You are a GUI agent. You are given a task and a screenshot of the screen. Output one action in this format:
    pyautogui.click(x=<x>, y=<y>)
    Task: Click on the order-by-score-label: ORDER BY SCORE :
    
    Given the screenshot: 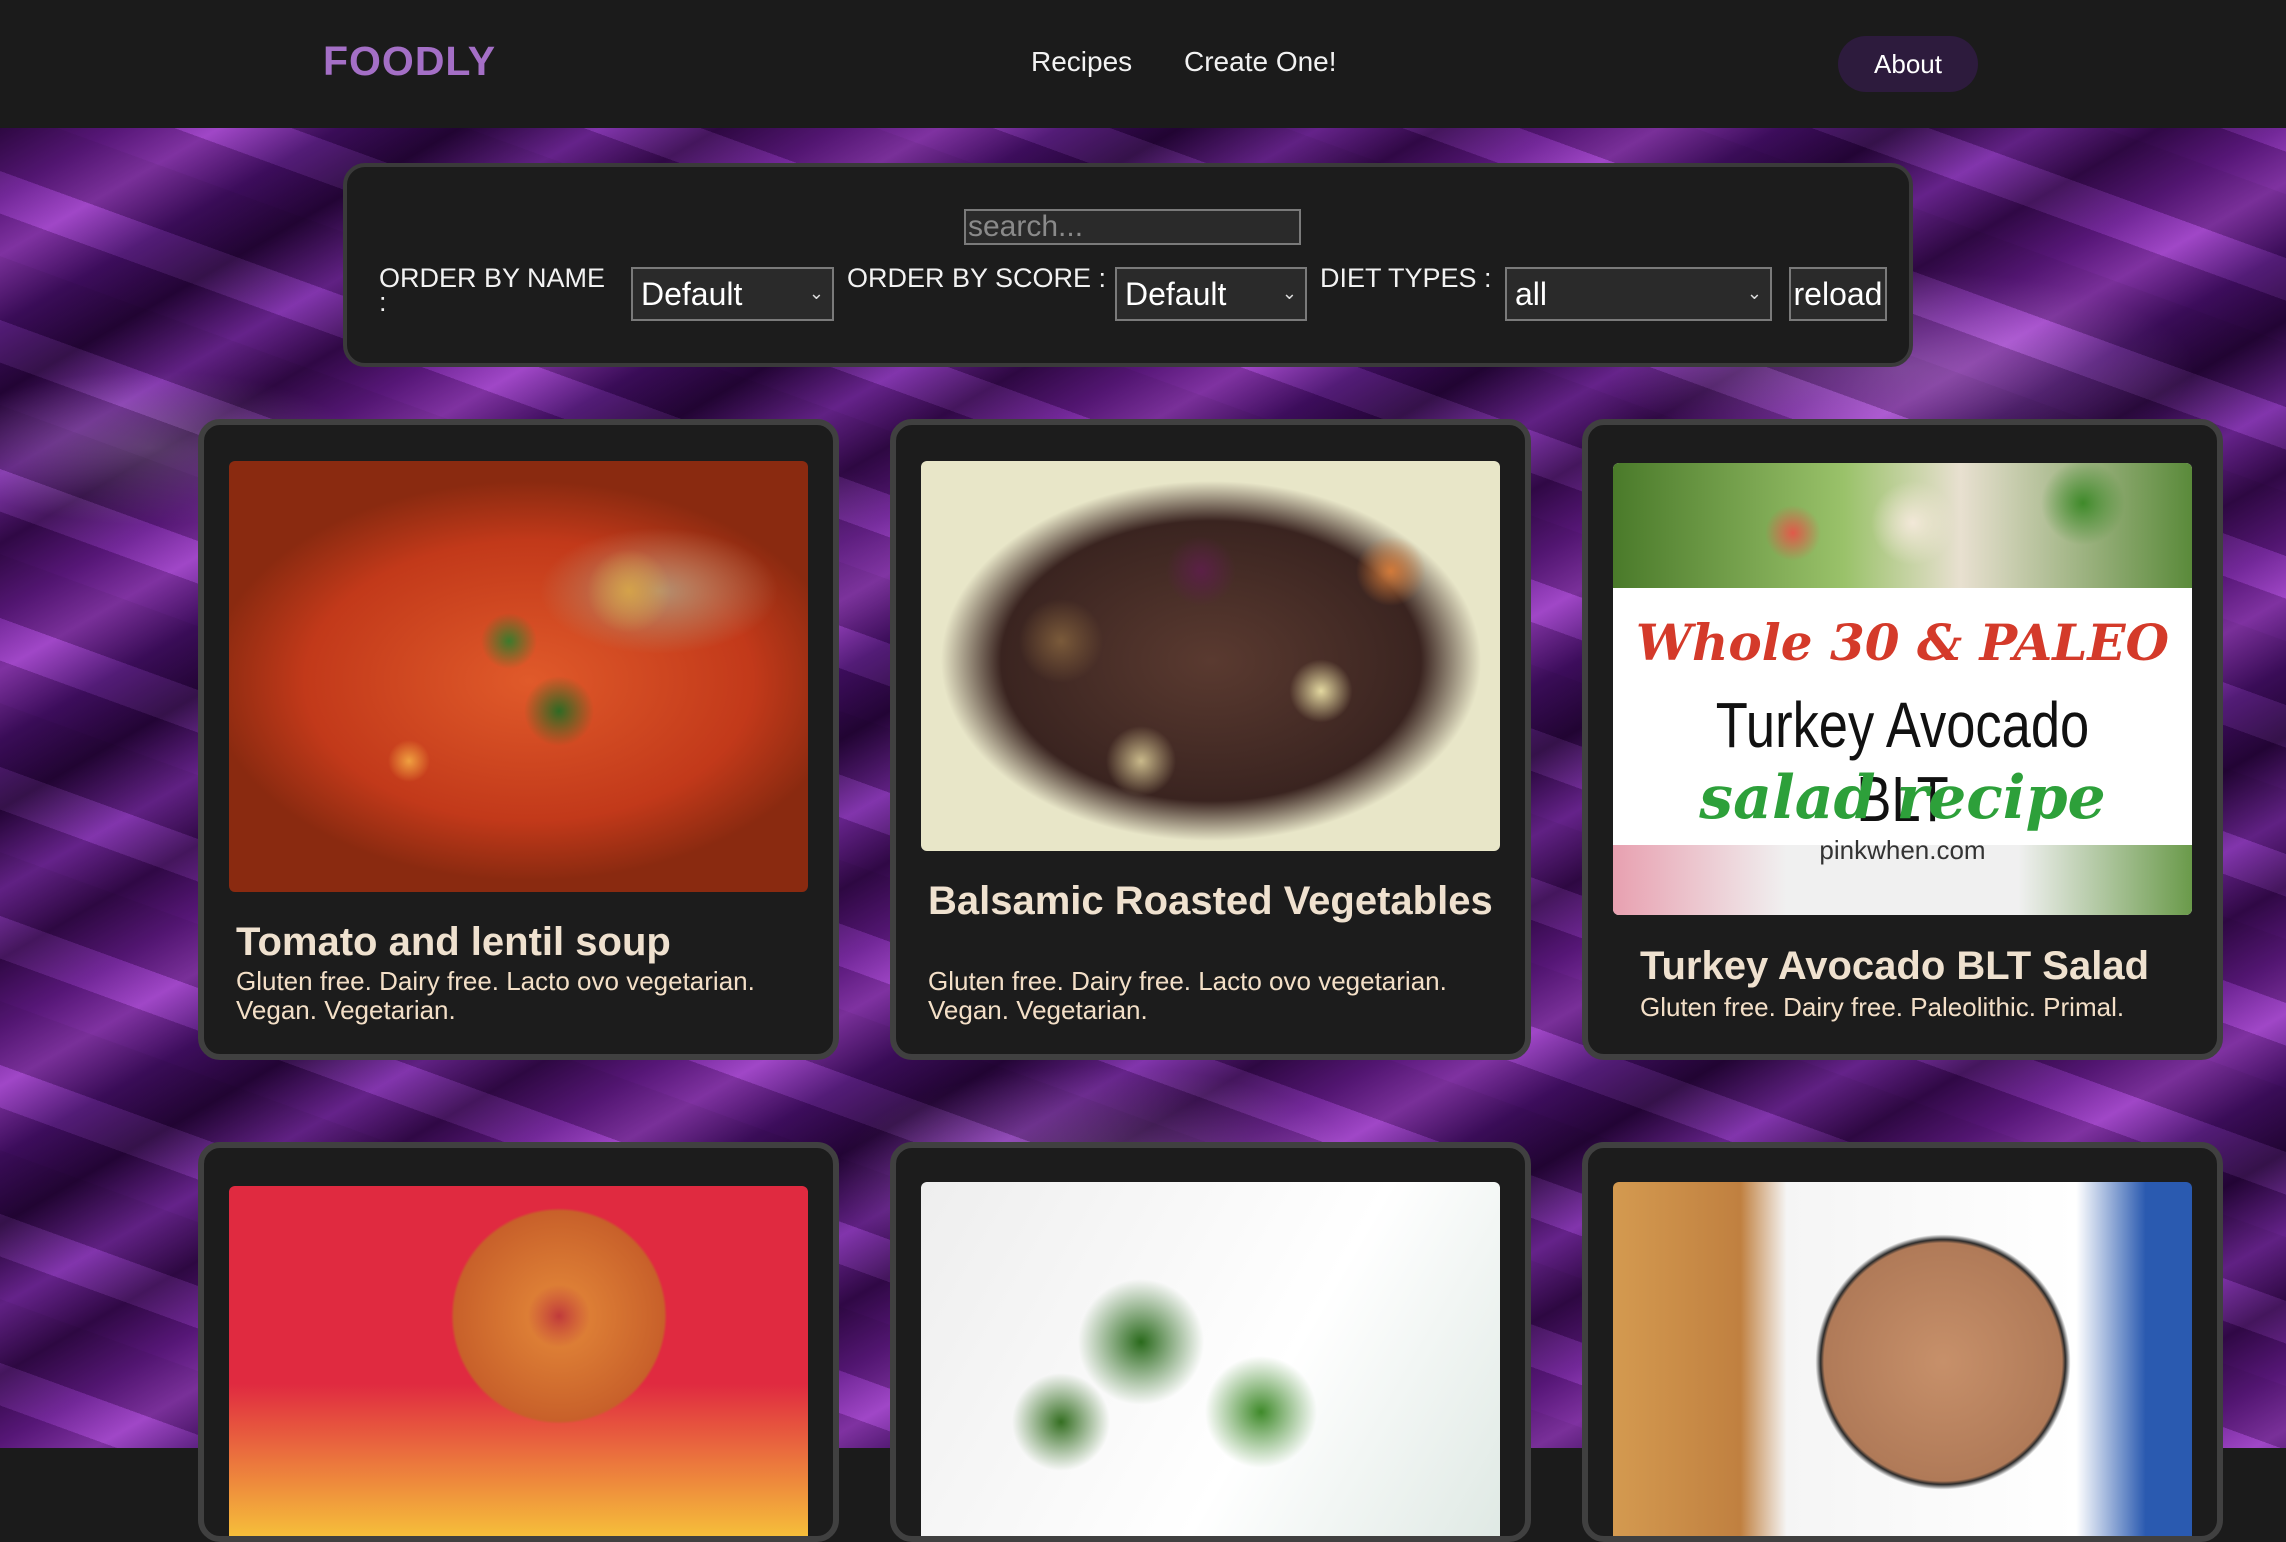 What is the action you would take?
    pyautogui.click(x=977, y=278)
    